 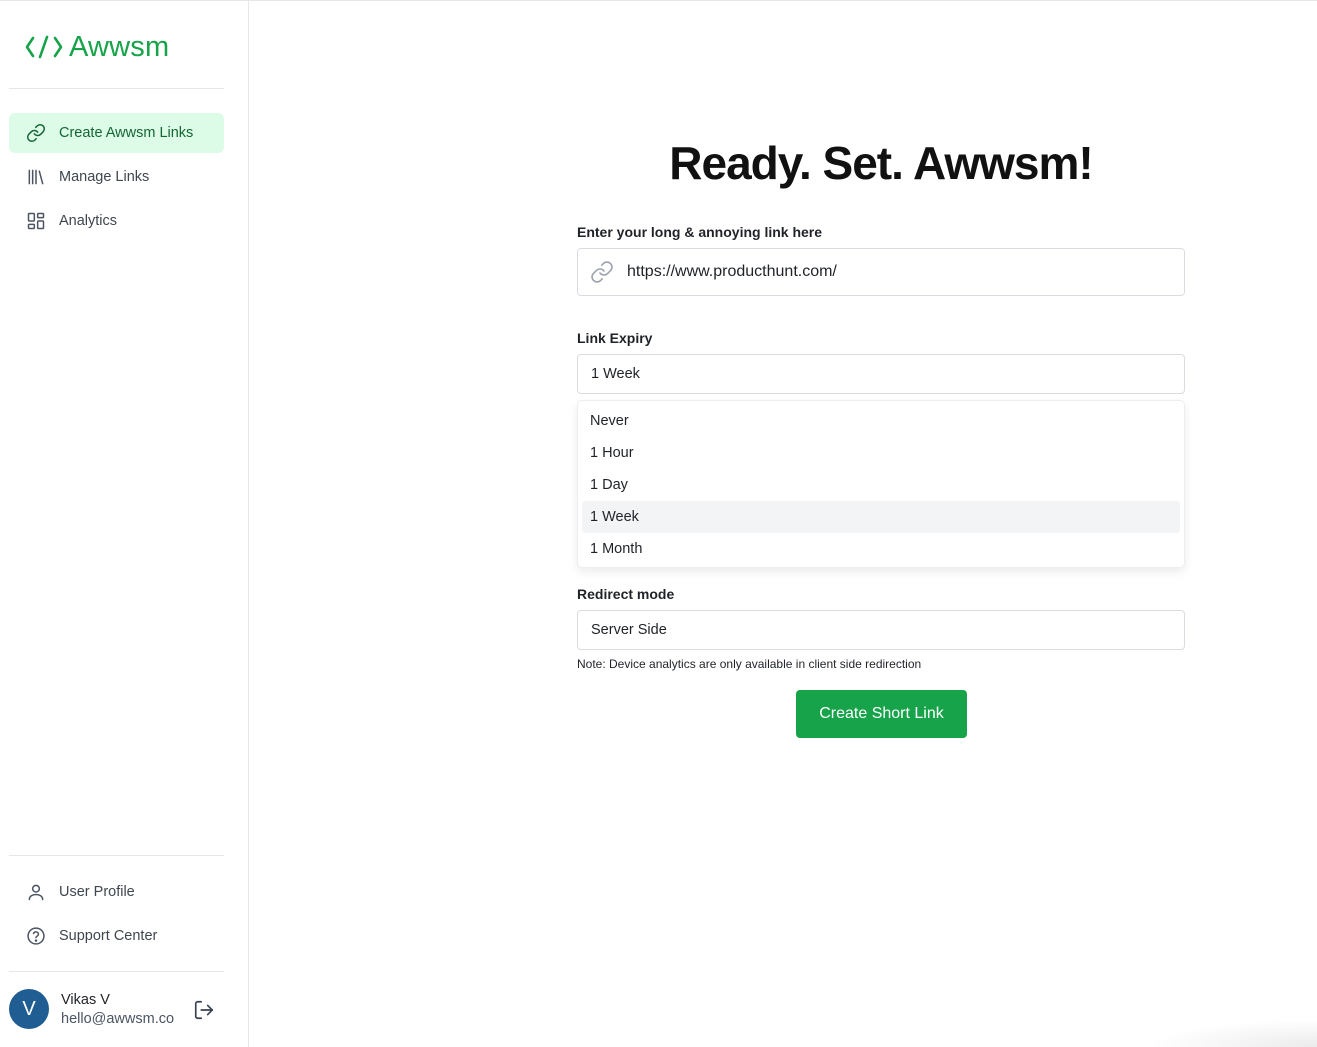 I want to click on expiry-select: 1 Week, so click(x=881, y=374).